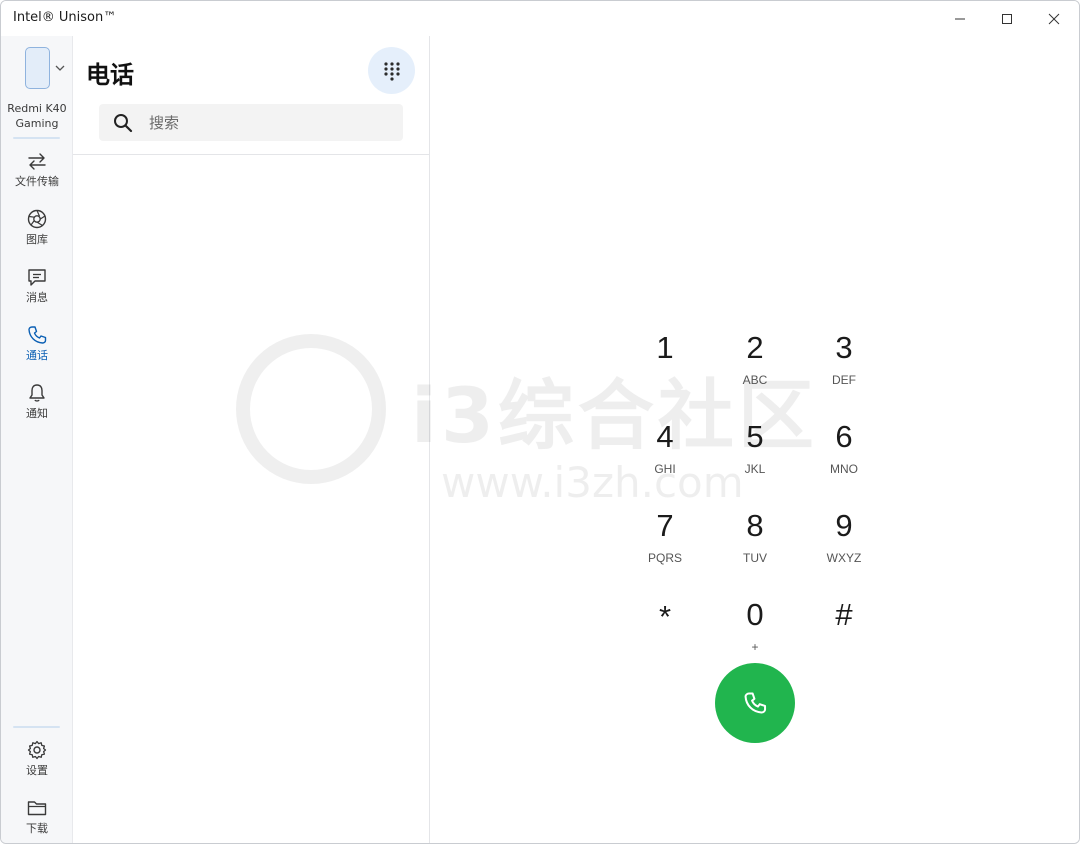 The width and height of the screenshot is (1080, 844). What do you see at coordinates (755, 525) in the screenshot?
I see `key-digit: 8` at bounding box center [755, 525].